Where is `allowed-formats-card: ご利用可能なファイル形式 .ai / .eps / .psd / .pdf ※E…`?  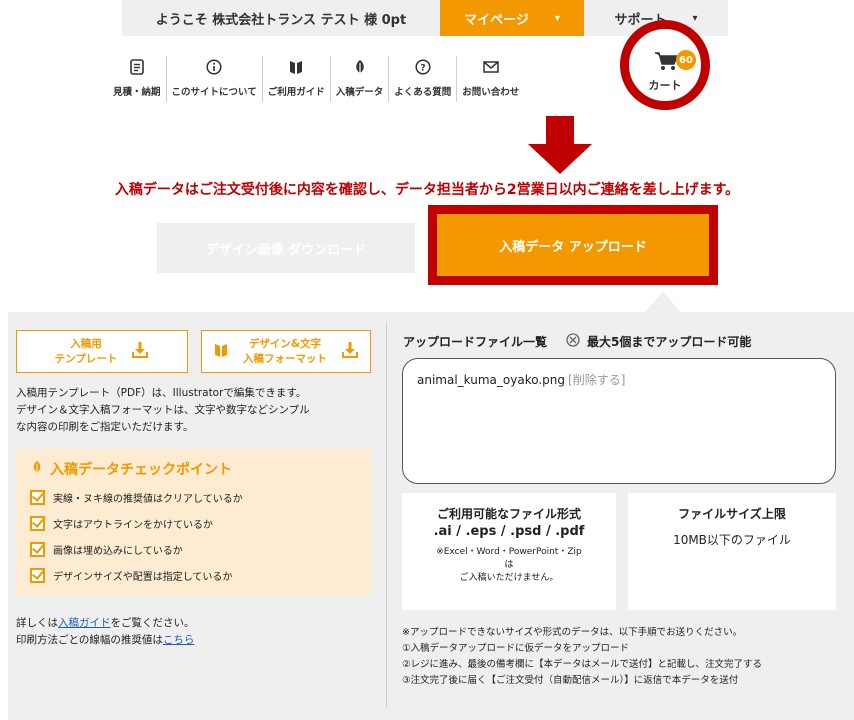 allowed-formats-card: ご利用可能なファイル形式 .ai / .eps / .psd / .pdf ※E… is located at coordinates (509, 551).